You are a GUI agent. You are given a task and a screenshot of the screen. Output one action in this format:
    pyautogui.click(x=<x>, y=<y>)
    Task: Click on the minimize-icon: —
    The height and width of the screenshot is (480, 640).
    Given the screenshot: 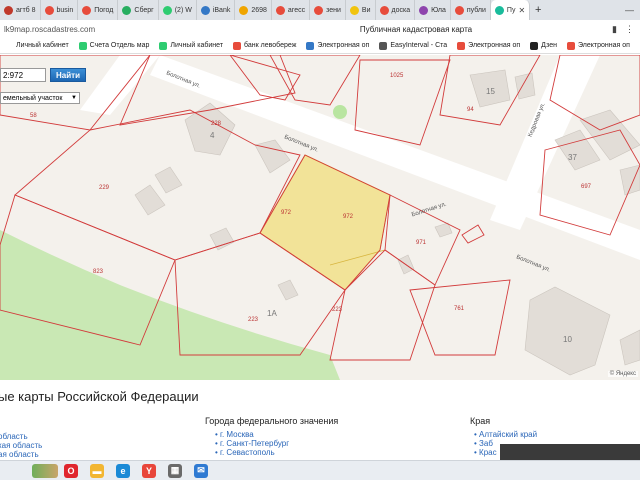 What is the action you would take?
    pyautogui.click(x=629, y=10)
    